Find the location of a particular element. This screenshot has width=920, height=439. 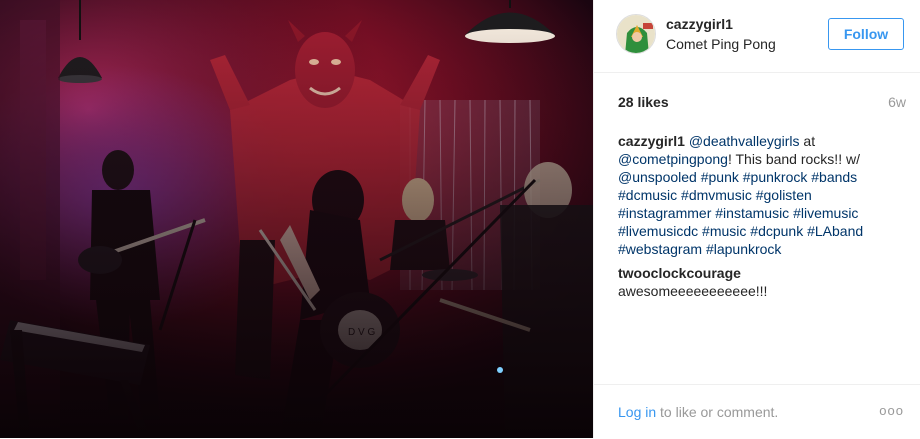

hashtag-link: #instagrammer is located at coordinates (664, 213).